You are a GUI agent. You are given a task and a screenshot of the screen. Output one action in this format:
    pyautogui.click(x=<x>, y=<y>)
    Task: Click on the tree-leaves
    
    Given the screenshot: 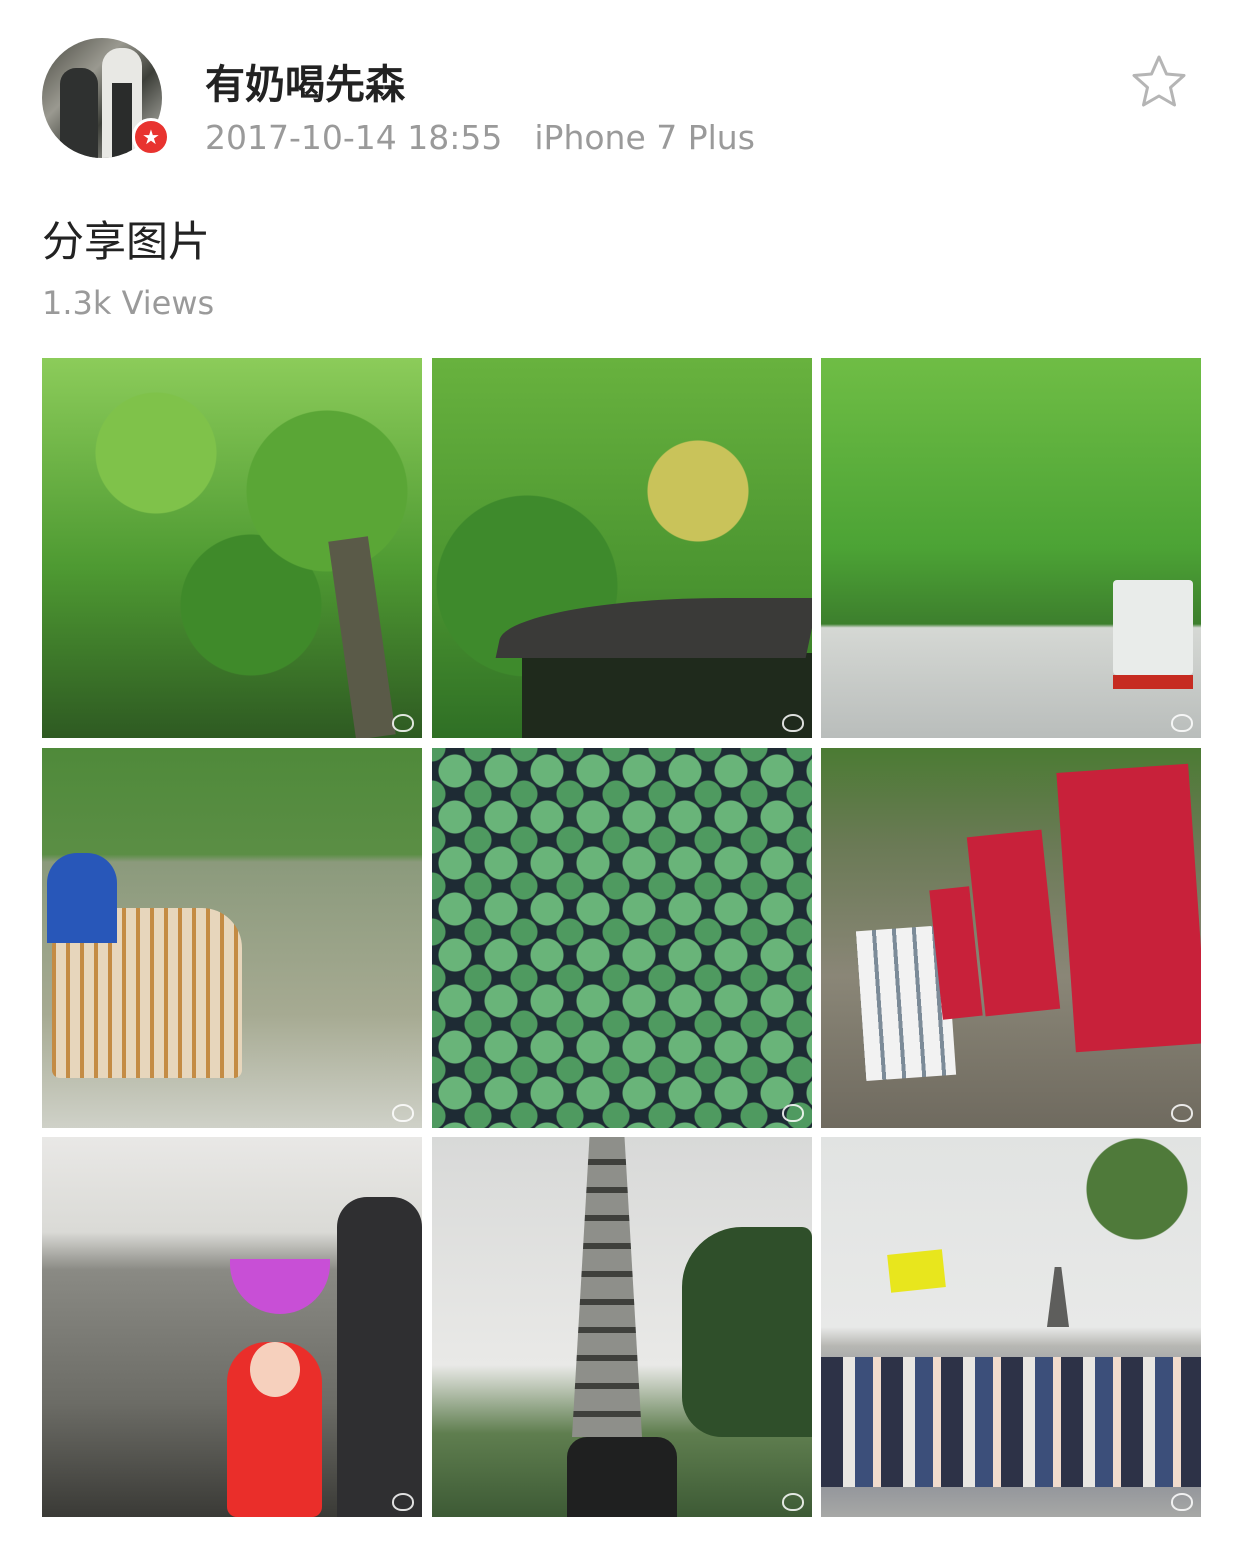 What is the action you would take?
    pyautogui.click(x=1121, y=1202)
    